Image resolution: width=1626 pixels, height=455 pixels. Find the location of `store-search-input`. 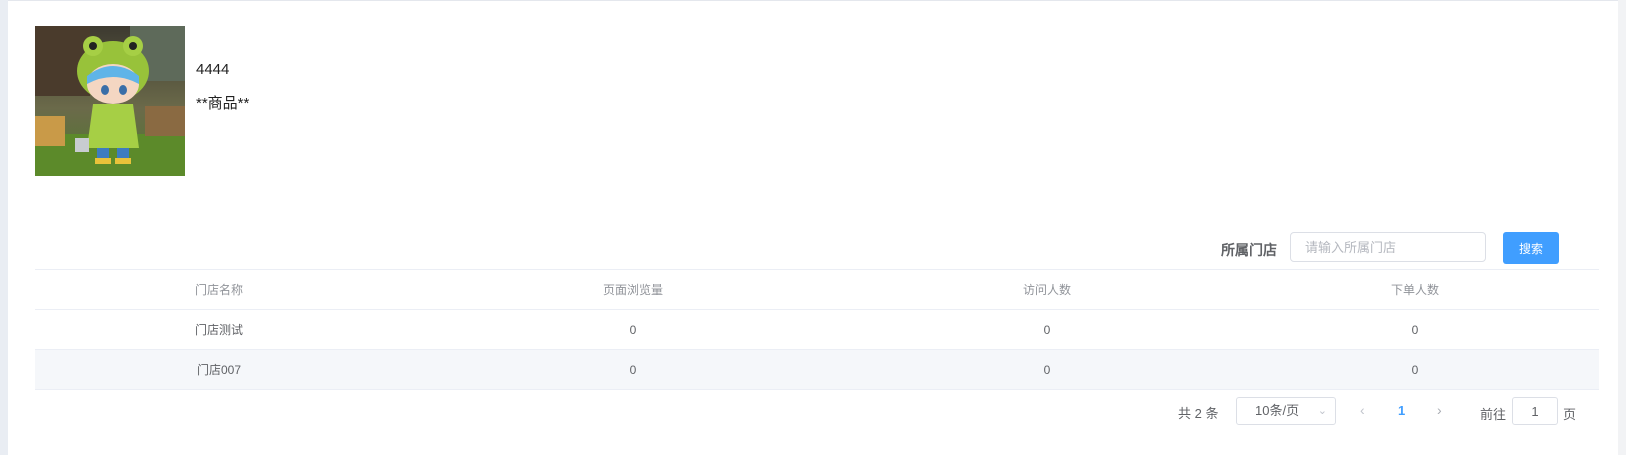

store-search-input is located at coordinates (1388, 247).